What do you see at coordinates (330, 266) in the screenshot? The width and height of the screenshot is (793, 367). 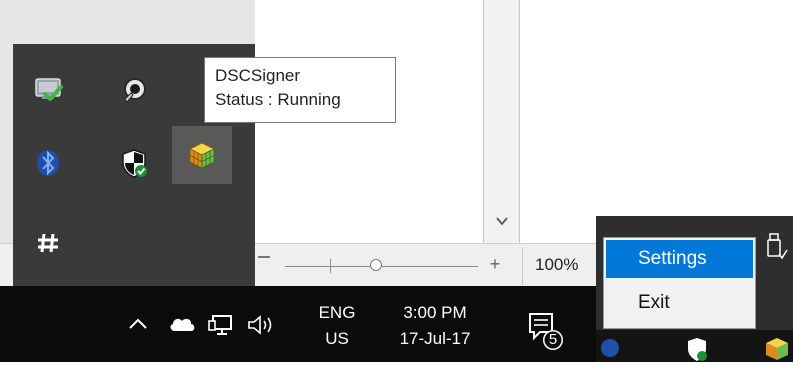 I see `zoom-slider-center-tick` at bounding box center [330, 266].